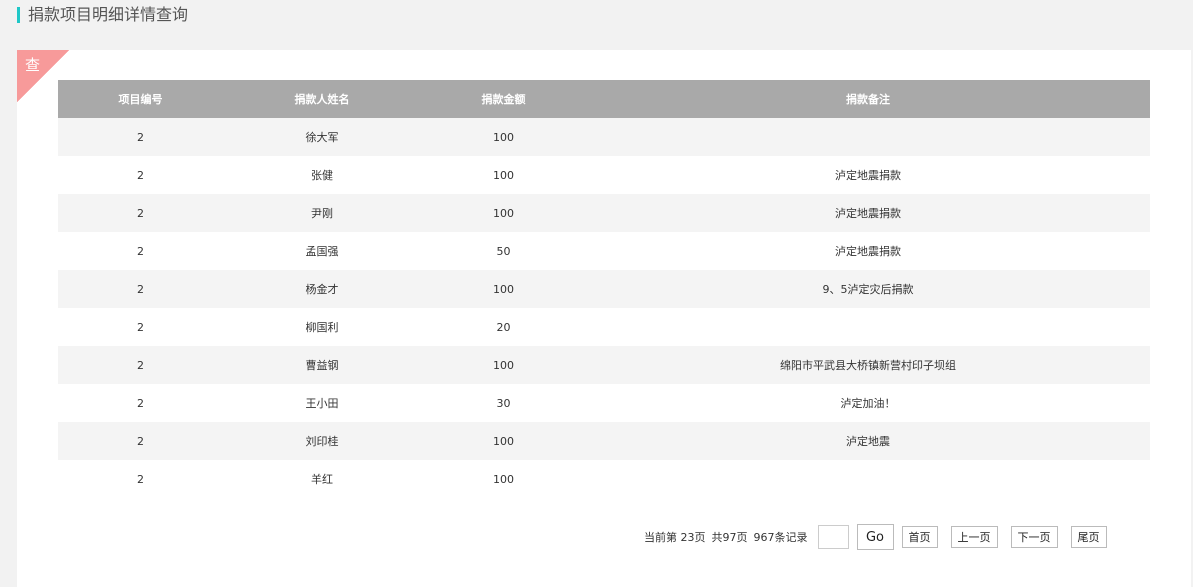  I want to click on cell-donor-name: 柳国利, so click(322, 327).